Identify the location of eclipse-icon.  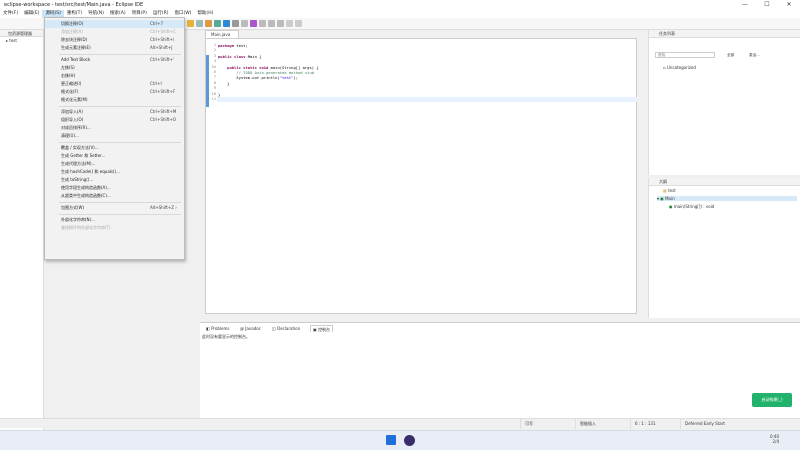
(409, 440).